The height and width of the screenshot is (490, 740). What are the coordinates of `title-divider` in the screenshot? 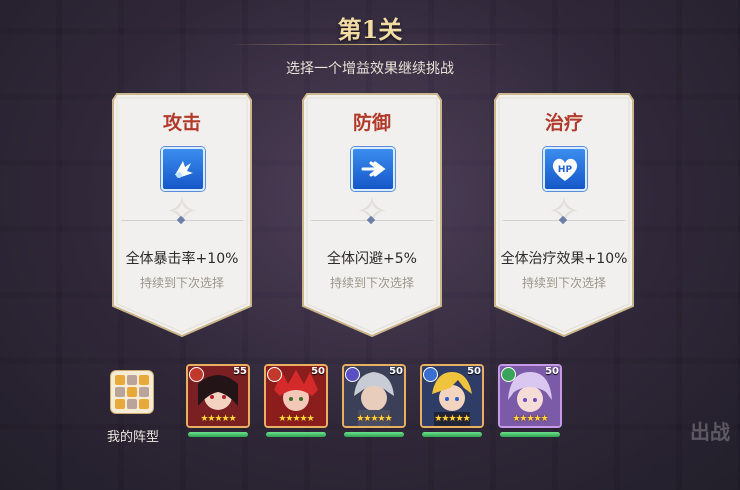 It's located at (370, 44).